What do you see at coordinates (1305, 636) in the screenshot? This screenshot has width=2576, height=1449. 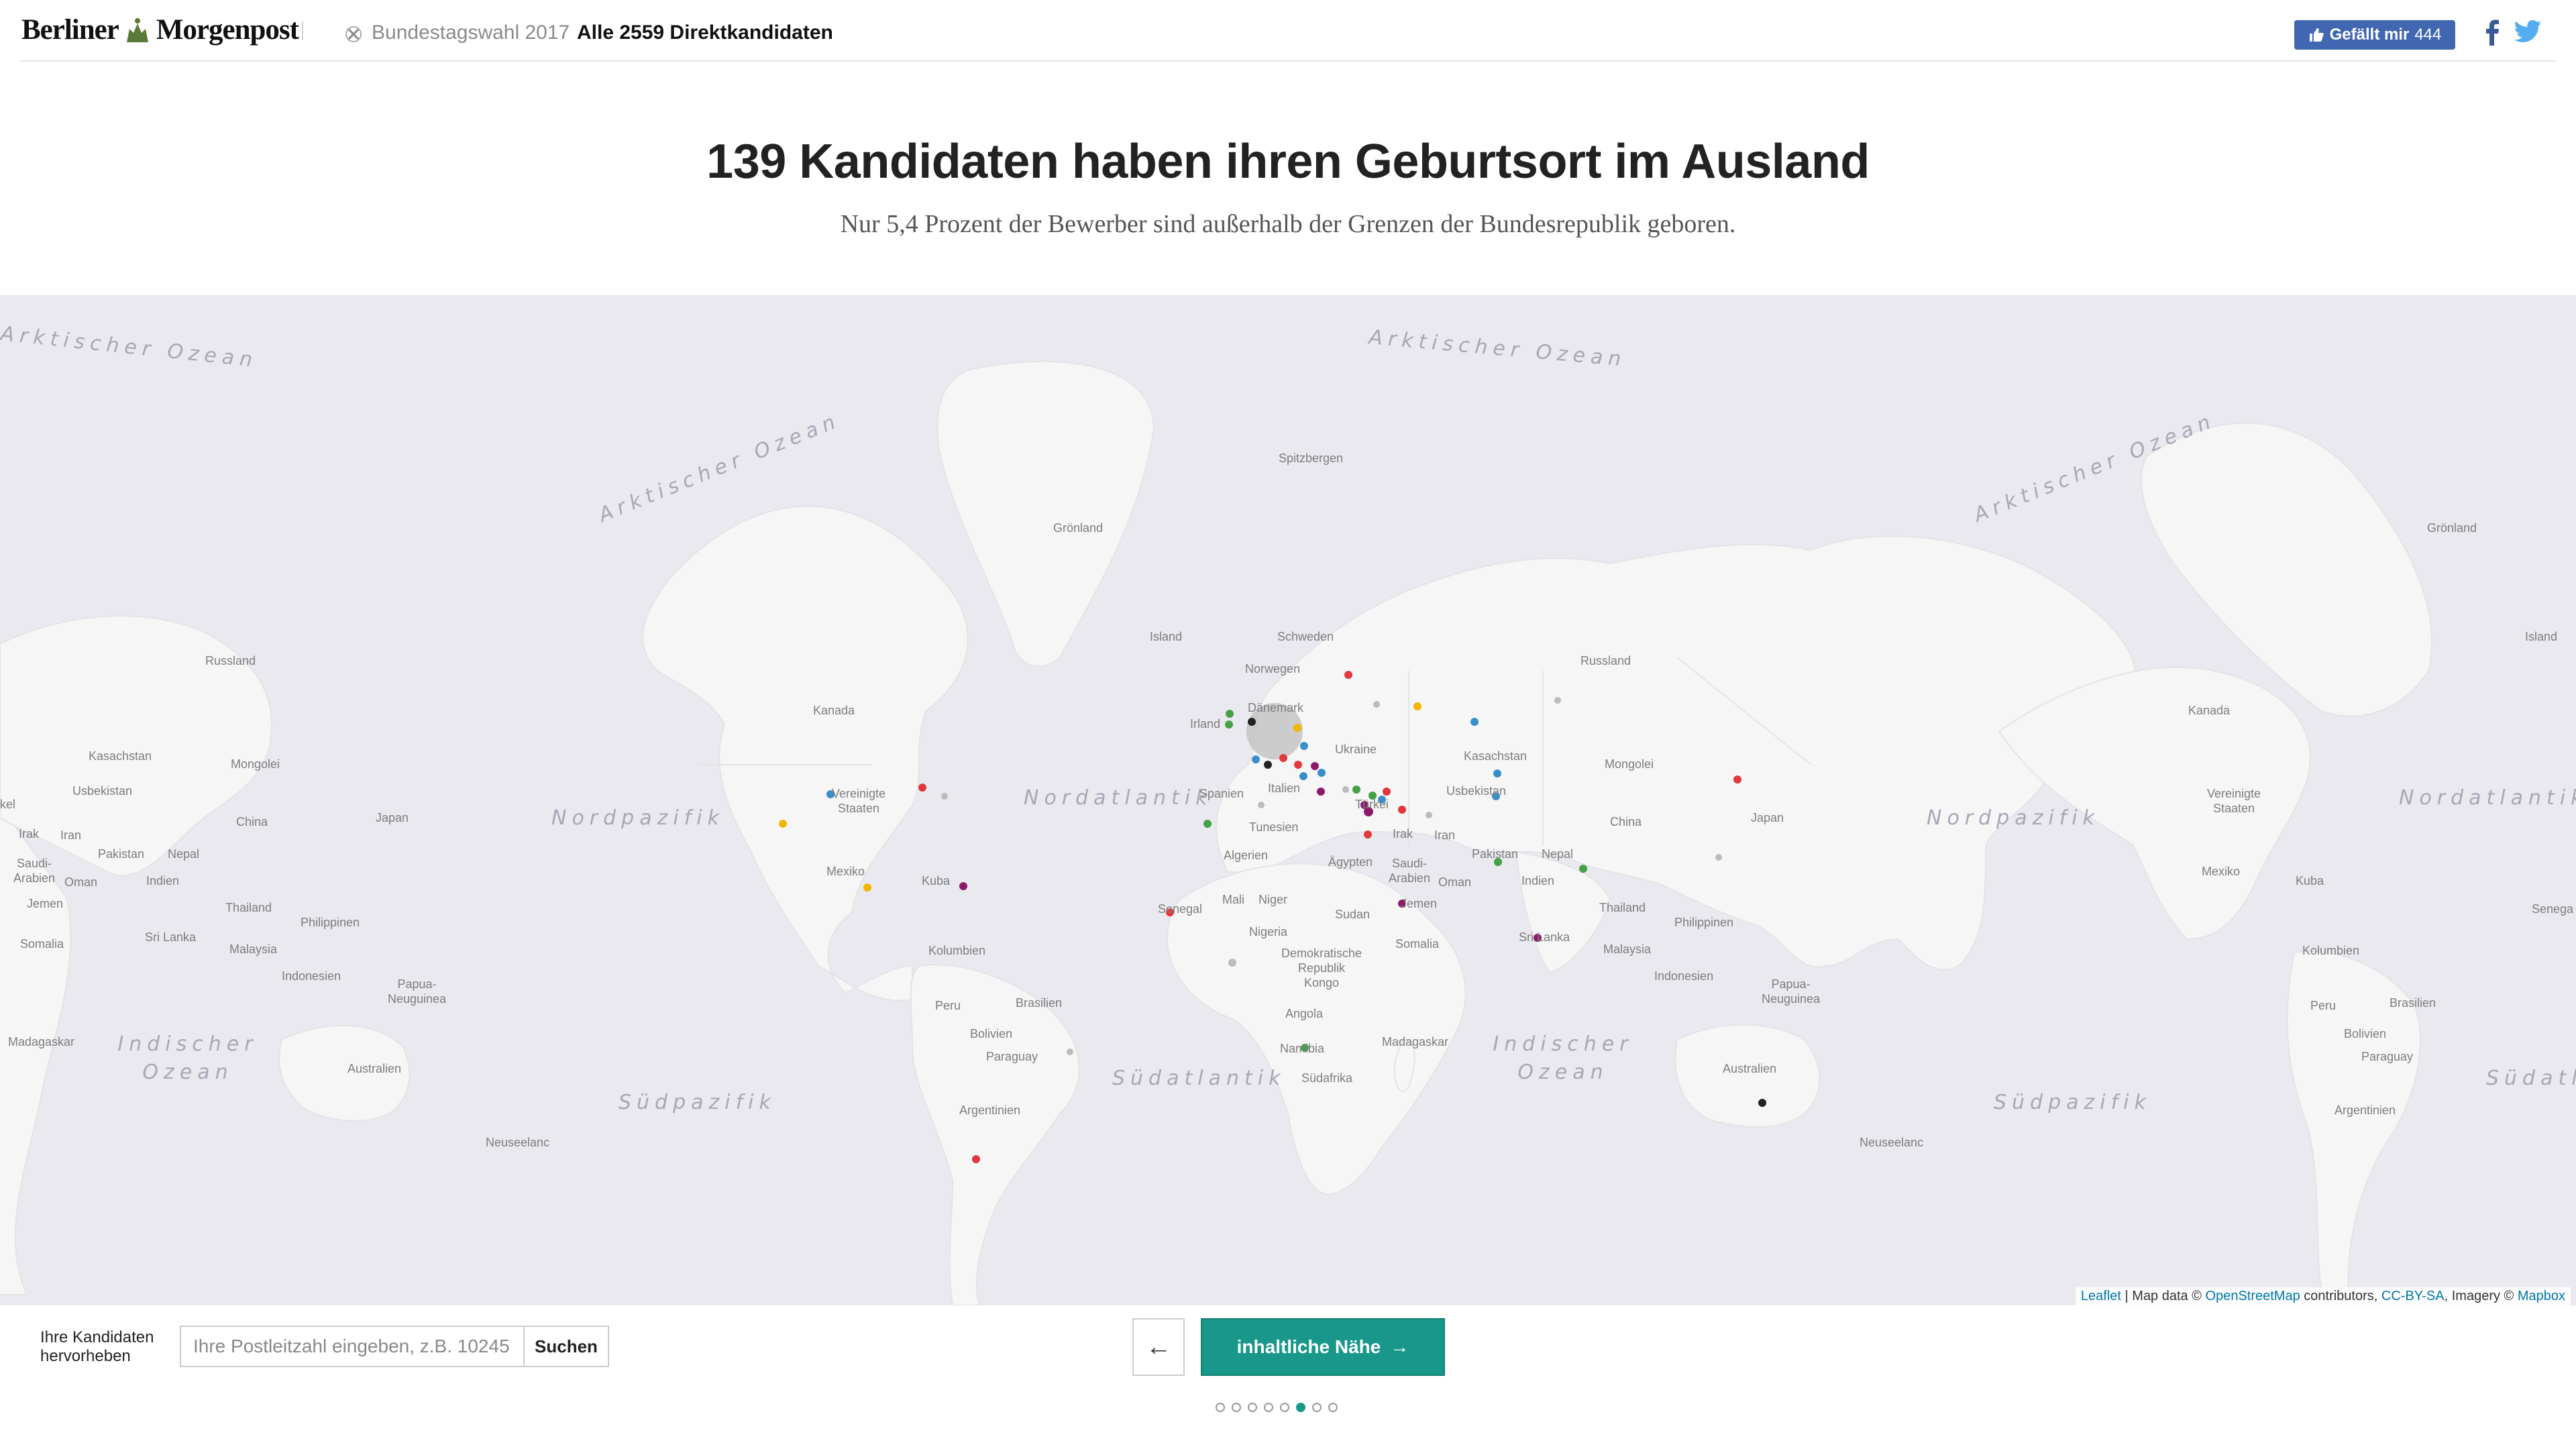 I see `place-label: Schweden` at bounding box center [1305, 636].